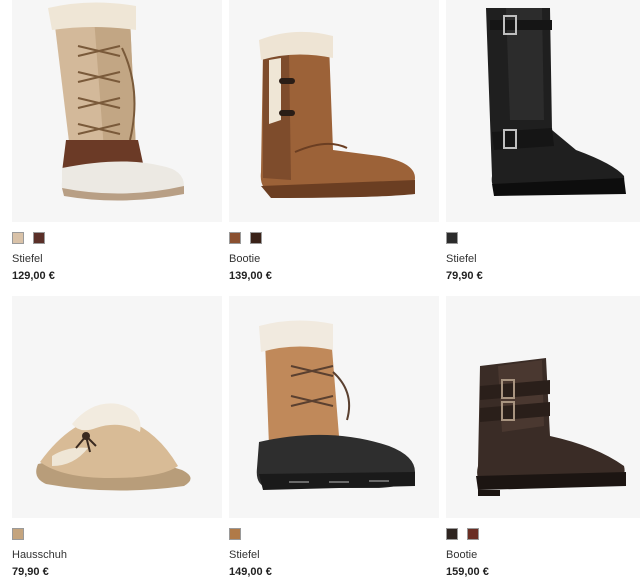  Describe the element at coordinates (467, 572) in the screenshot. I see `product-price: 159,00 €` at that location.